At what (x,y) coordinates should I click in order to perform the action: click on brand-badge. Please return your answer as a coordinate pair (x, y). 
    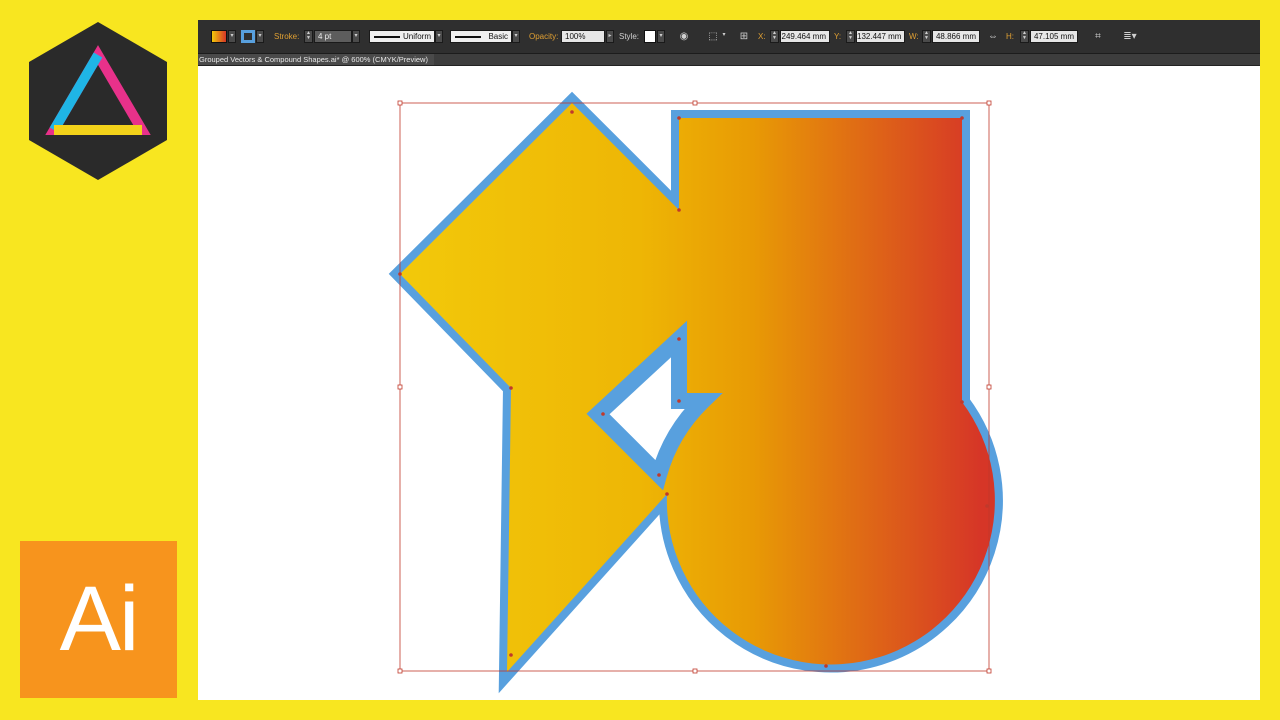
    Looking at the image, I should click on (98, 101).